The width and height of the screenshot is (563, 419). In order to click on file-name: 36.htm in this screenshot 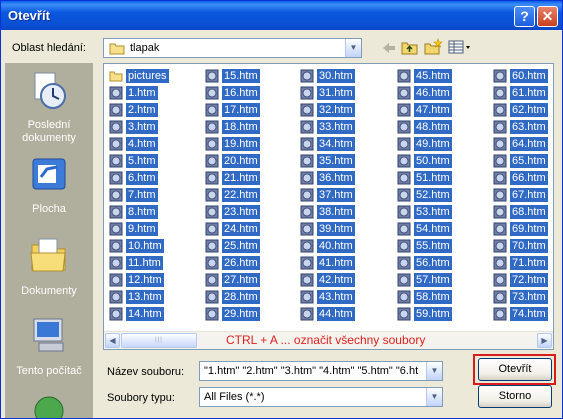, I will do `click(336, 178)`.